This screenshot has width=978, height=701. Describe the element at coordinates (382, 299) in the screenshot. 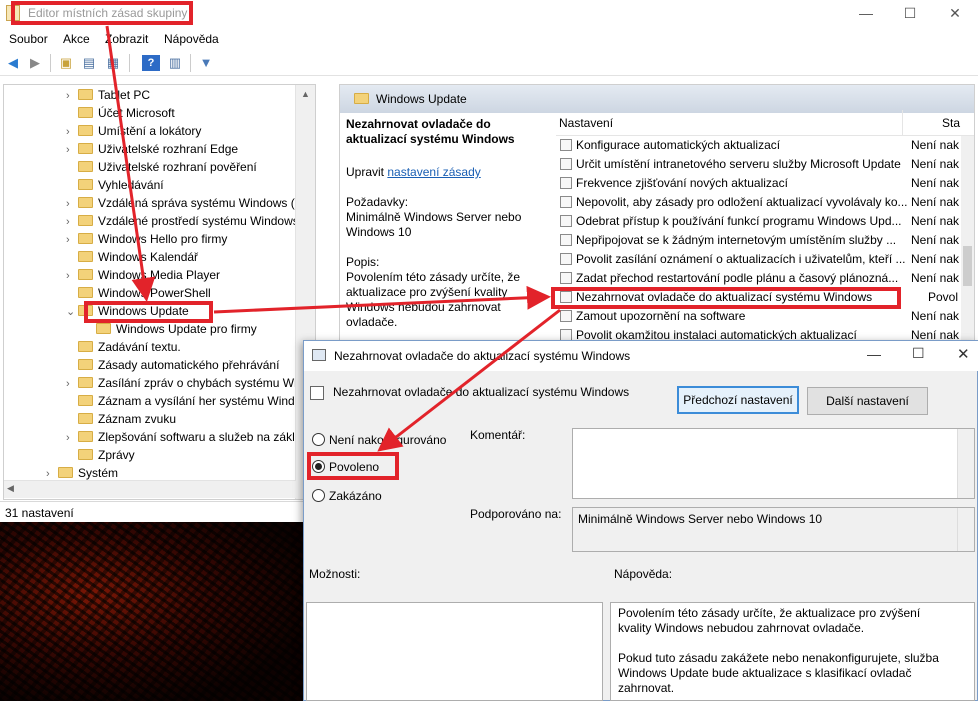

I see `arrow-to-policy-row` at that location.